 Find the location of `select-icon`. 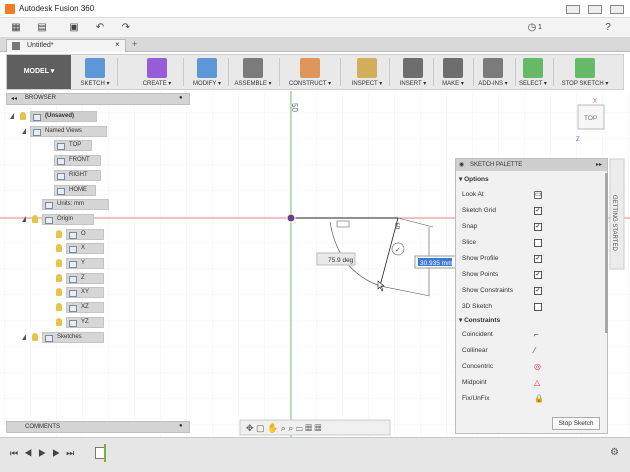

select-icon is located at coordinates (533, 68).